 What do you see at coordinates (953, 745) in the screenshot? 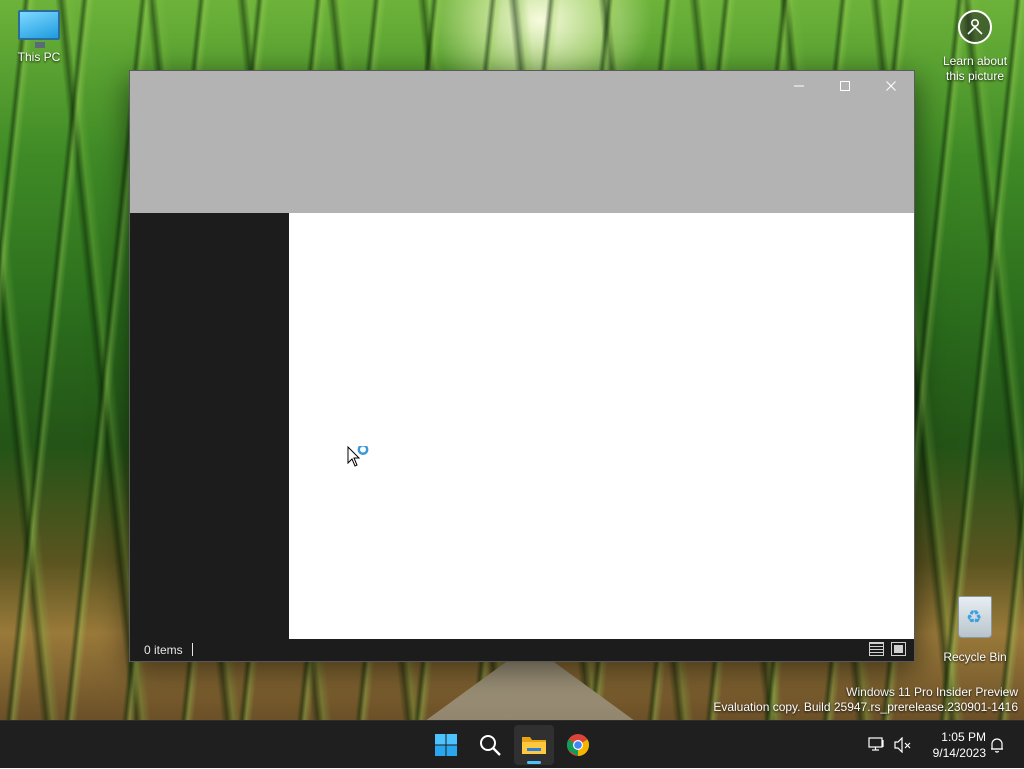
I see `taskbar-clock: 1:05 PM 9/14/2023` at bounding box center [953, 745].